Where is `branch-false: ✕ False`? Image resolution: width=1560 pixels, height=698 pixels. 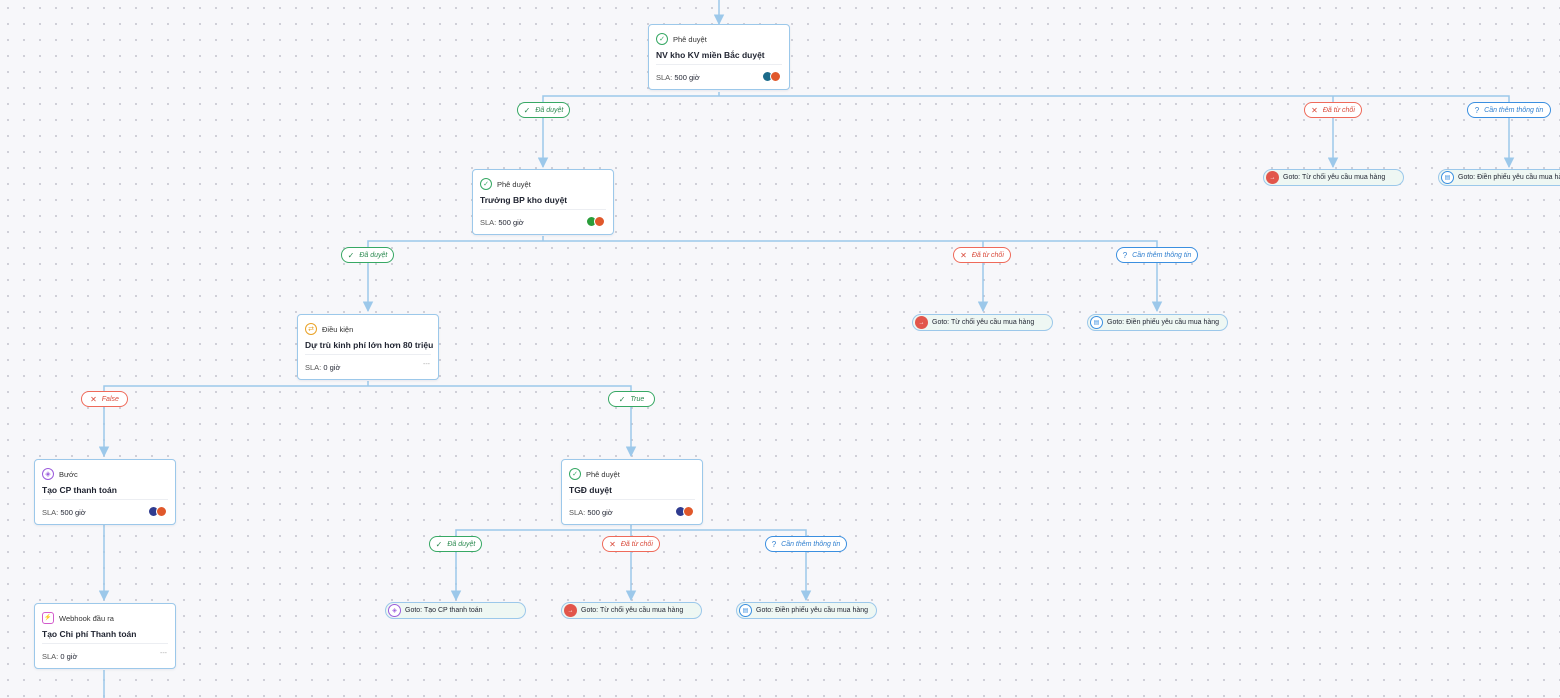 branch-false: ✕ False is located at coordinates (104, 399).